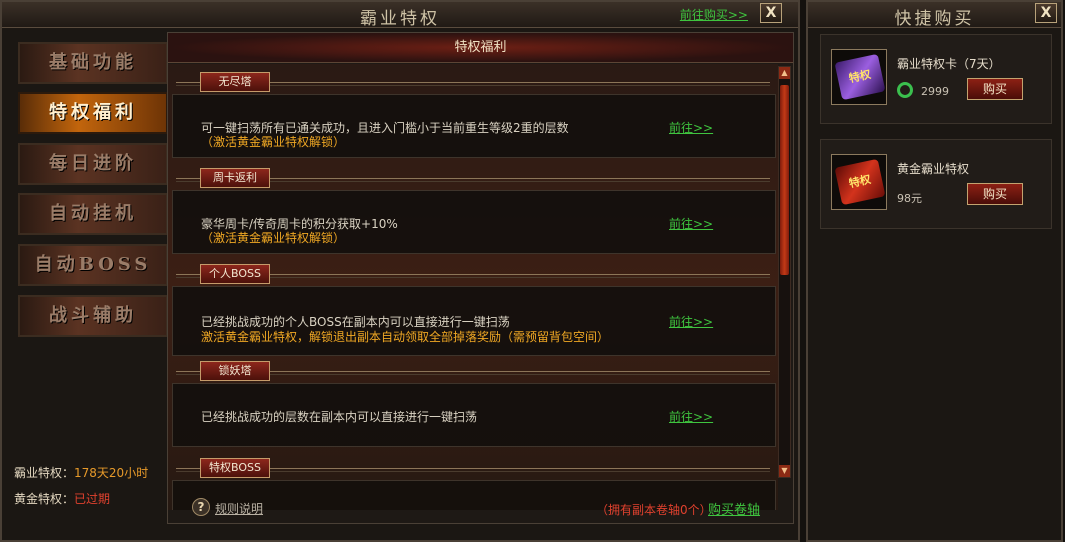 The width and height of the screenshot is (1065, 542). Describe the element at coordinates (93, 164) in the screenshot. I see `sidebar-item-daily: 每日进阶` at that location.